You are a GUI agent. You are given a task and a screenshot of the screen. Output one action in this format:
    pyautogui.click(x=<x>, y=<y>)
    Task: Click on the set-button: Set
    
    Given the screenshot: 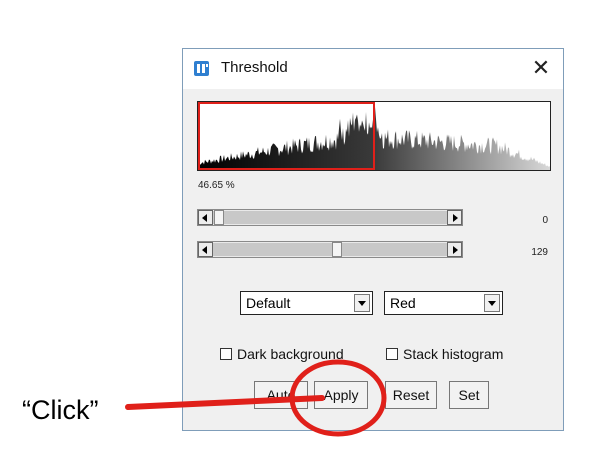 What is the action you would take?
    pyautogui.click(x=469, y=395)
    